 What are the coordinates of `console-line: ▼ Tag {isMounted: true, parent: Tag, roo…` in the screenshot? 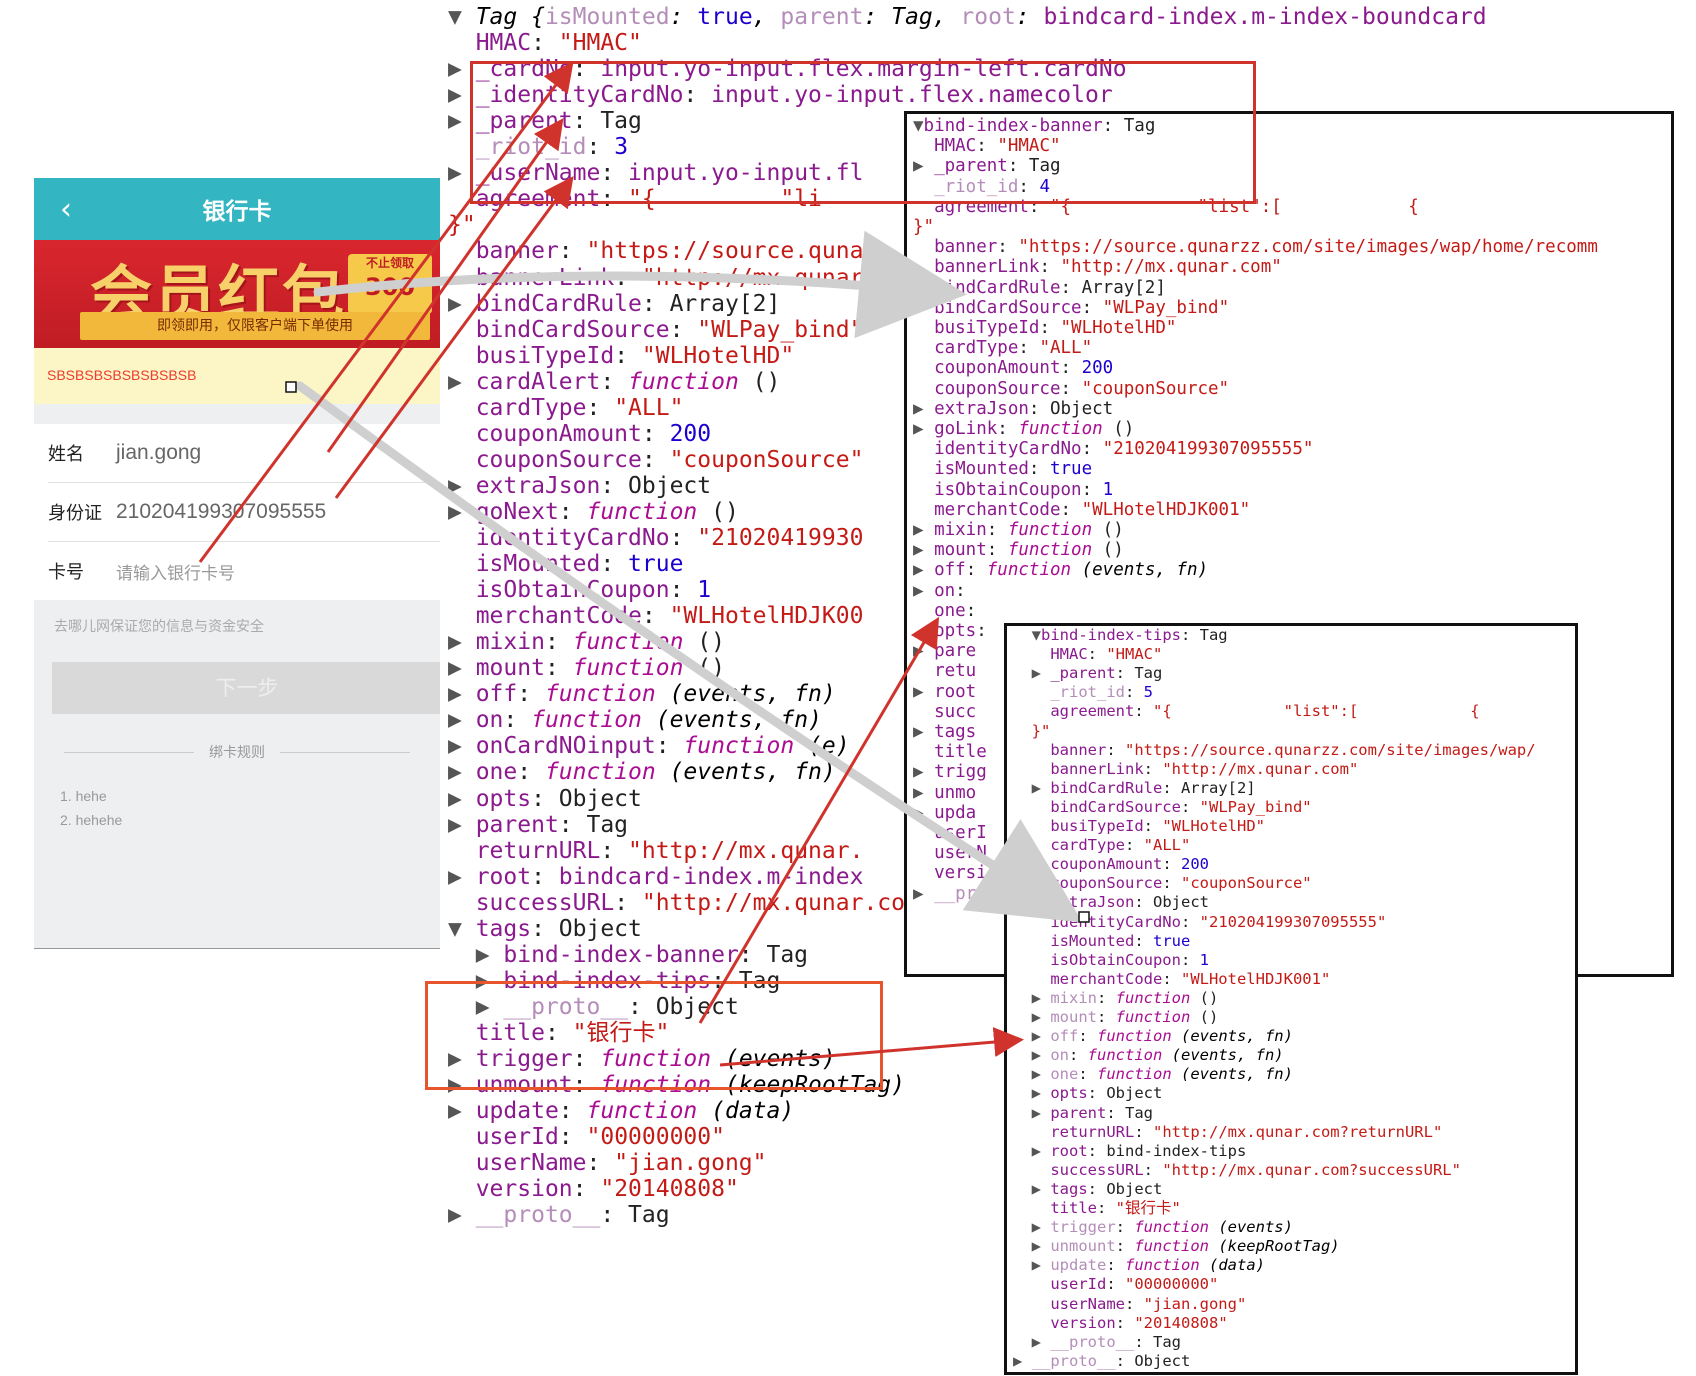 It's located at (967, 17).